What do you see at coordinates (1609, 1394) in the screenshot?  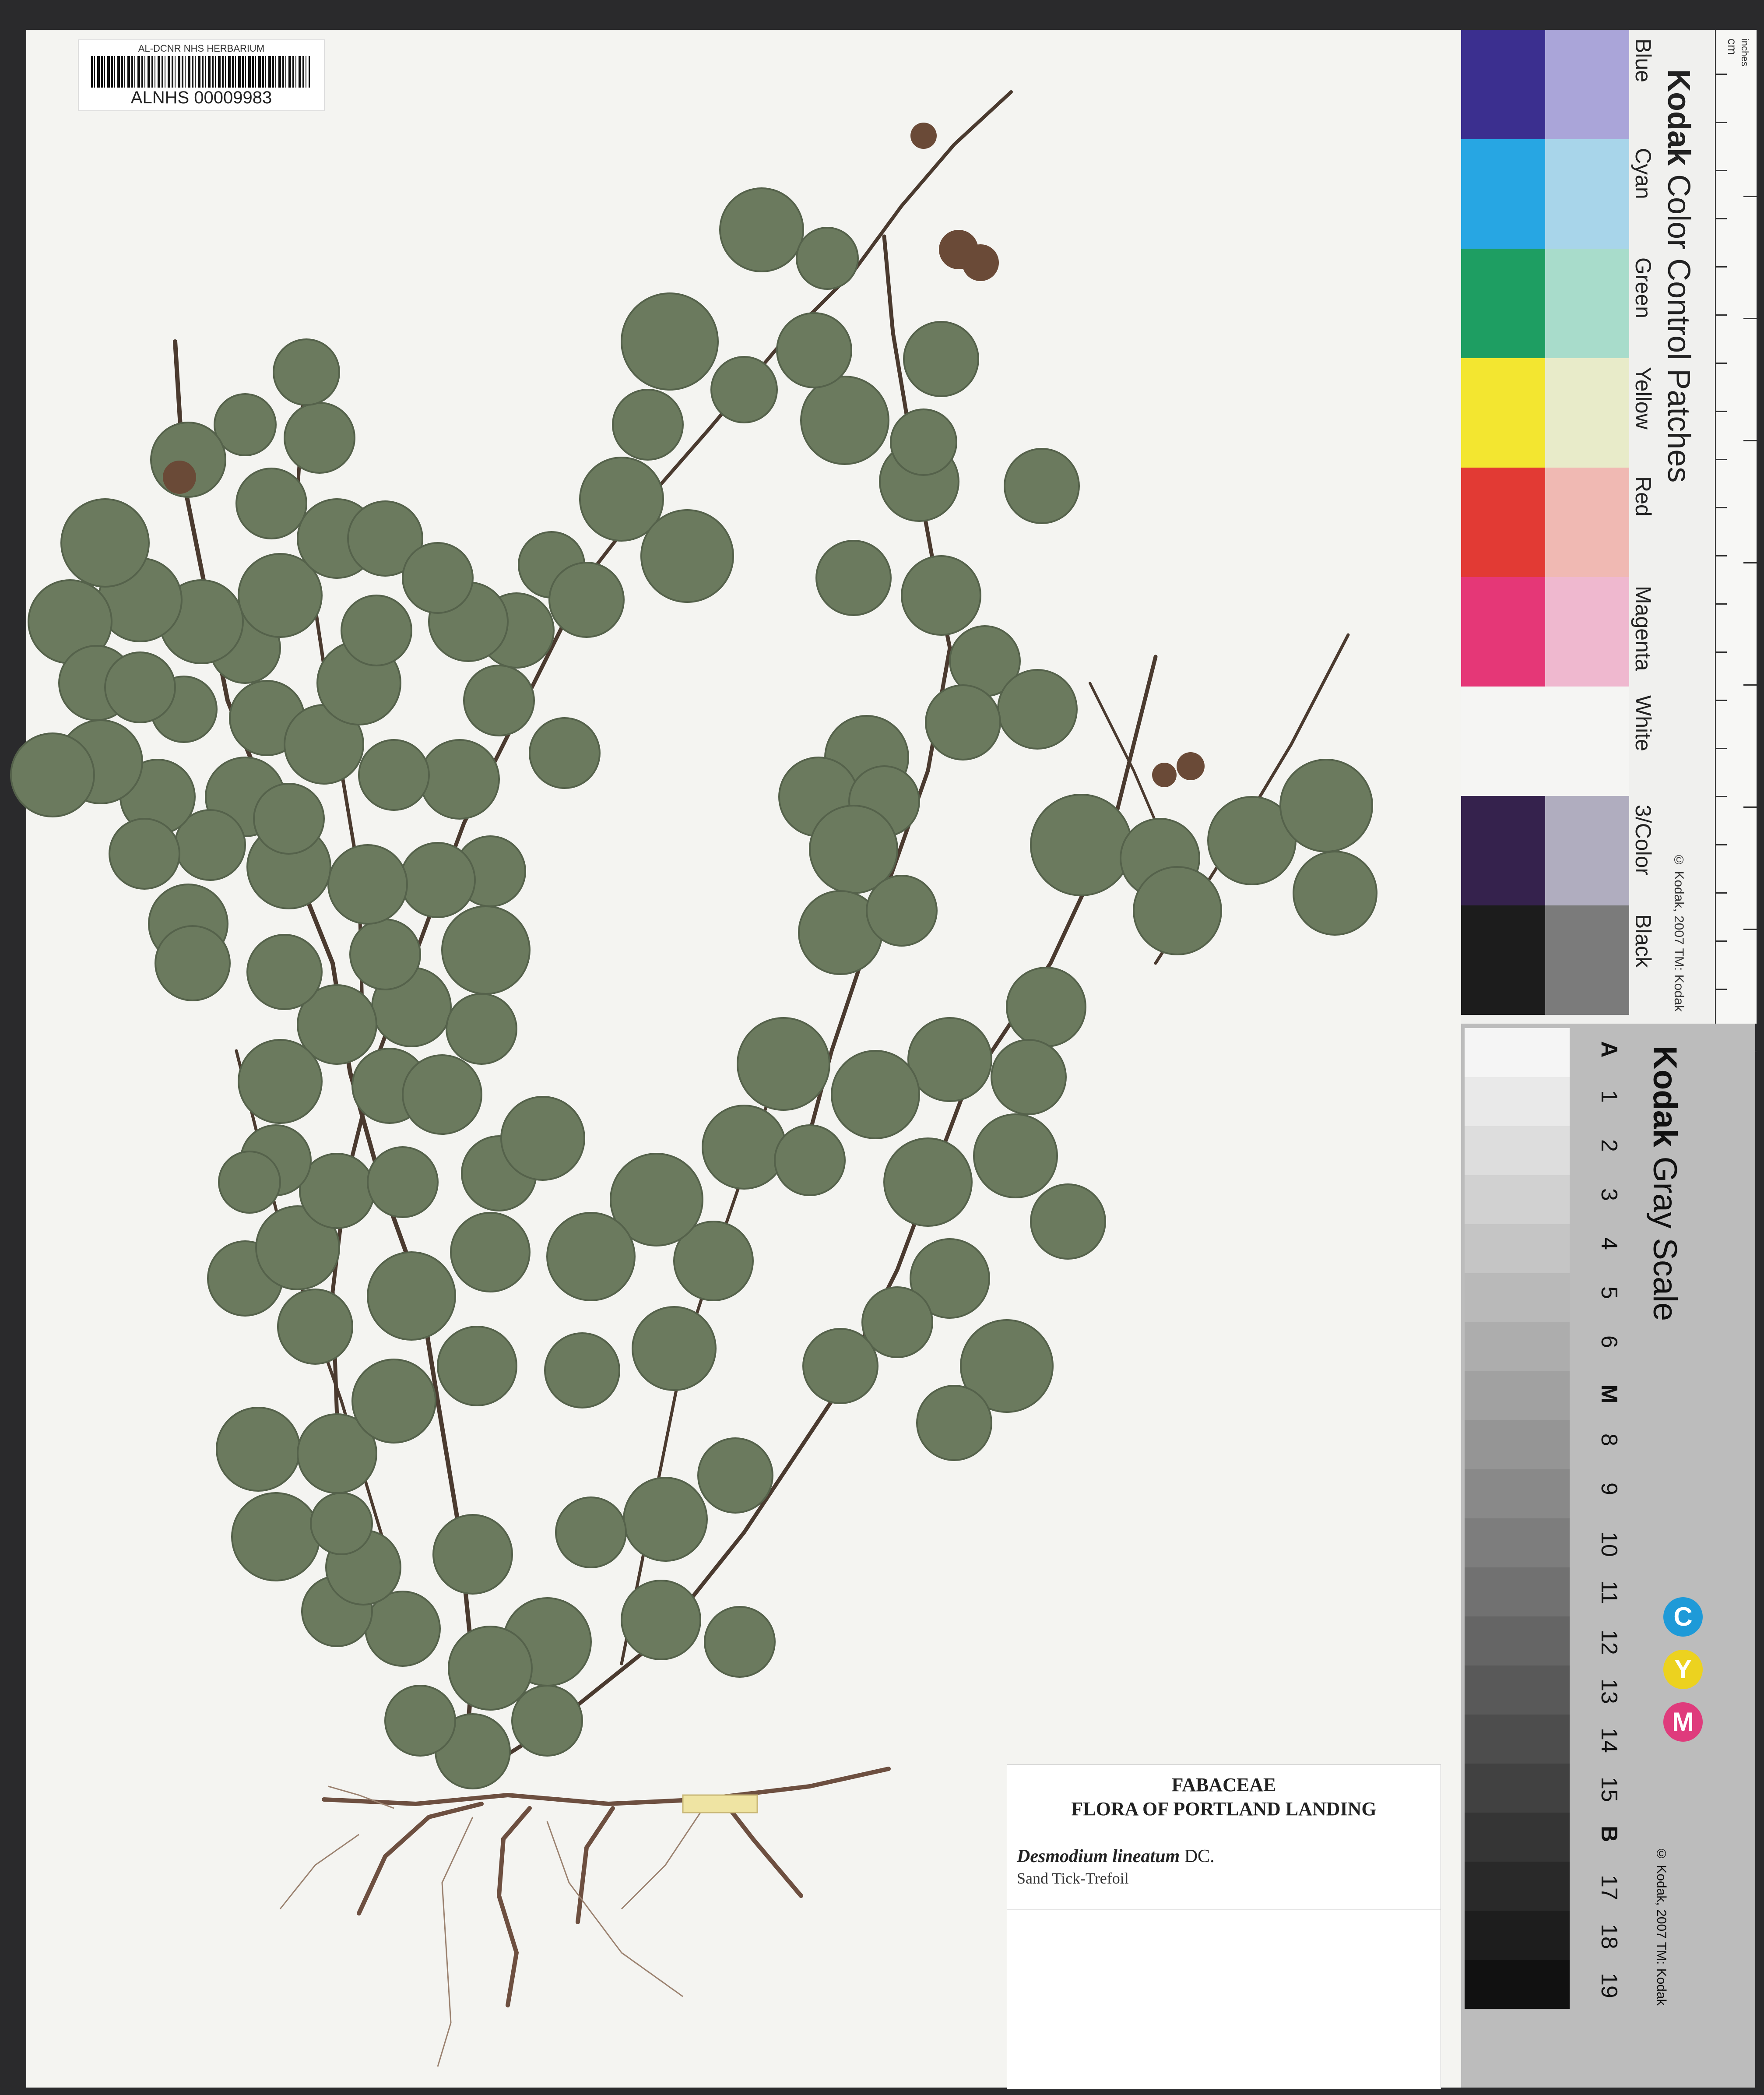 I see `gray-step-label: M` at bounding box center [1609, 1394].